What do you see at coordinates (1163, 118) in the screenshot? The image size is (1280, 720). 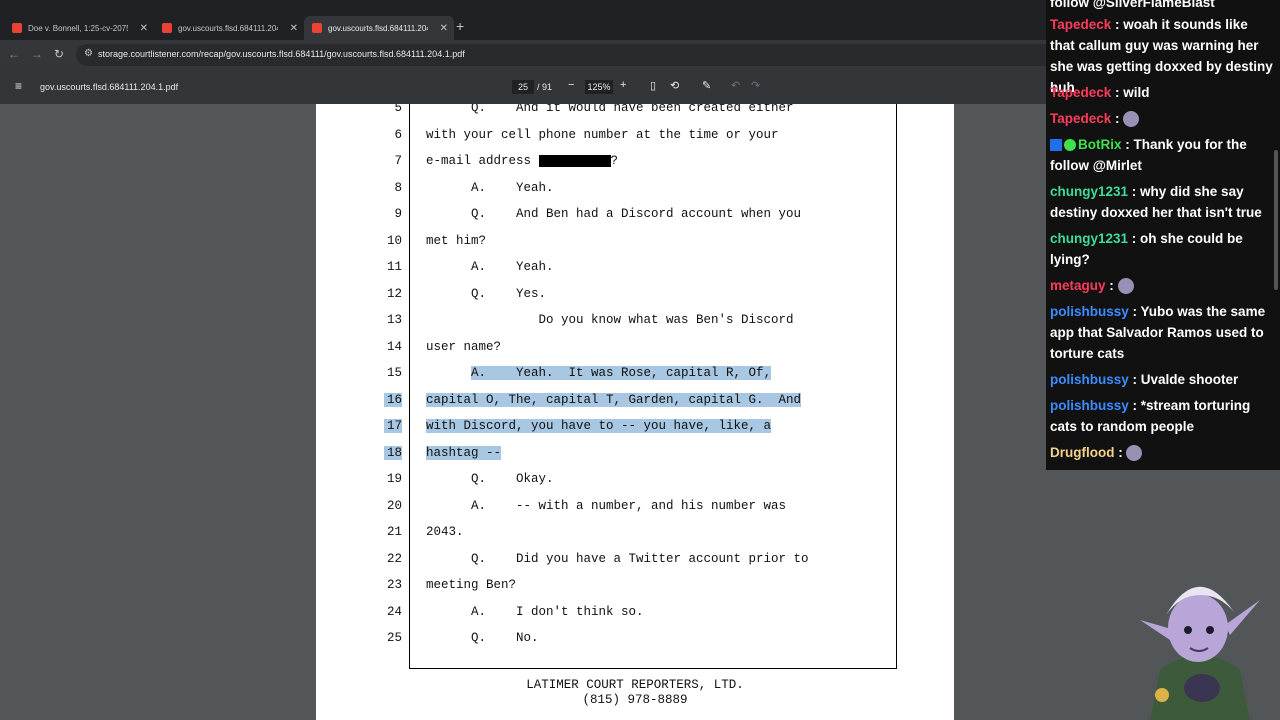 I see `chat-message: Tapedeck :` at bounding box center [1163, 118].